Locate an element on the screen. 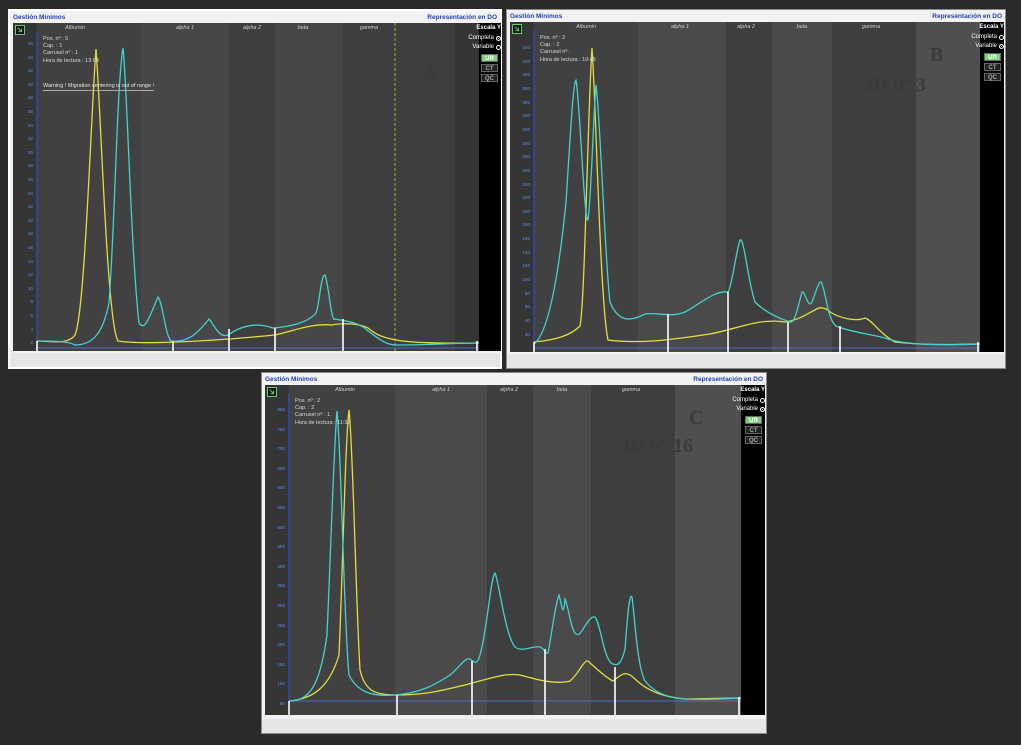 This screenshot has height=745, width=1021. y-tick-label: 4 is located at coordinates (31, 329).